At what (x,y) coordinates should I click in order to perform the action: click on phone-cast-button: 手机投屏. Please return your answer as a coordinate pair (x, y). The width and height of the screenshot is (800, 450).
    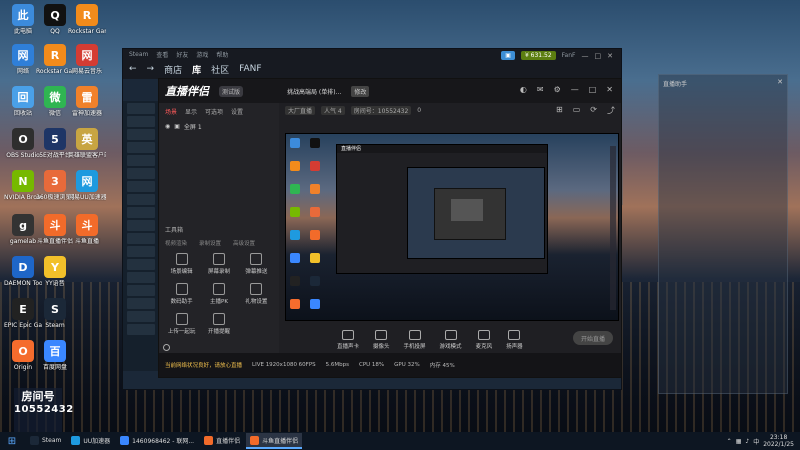
    Looking at the image, I should click on (415, 340).